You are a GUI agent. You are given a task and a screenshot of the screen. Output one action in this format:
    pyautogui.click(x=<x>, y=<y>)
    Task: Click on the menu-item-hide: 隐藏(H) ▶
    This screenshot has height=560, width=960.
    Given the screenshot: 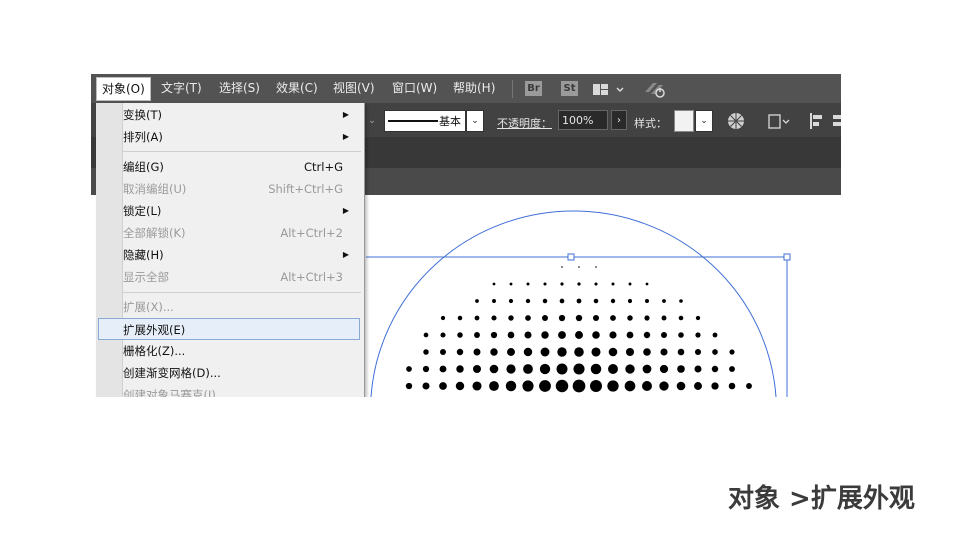 What is the action you would take?
    pyautogui.click(x=237, y=255)
    